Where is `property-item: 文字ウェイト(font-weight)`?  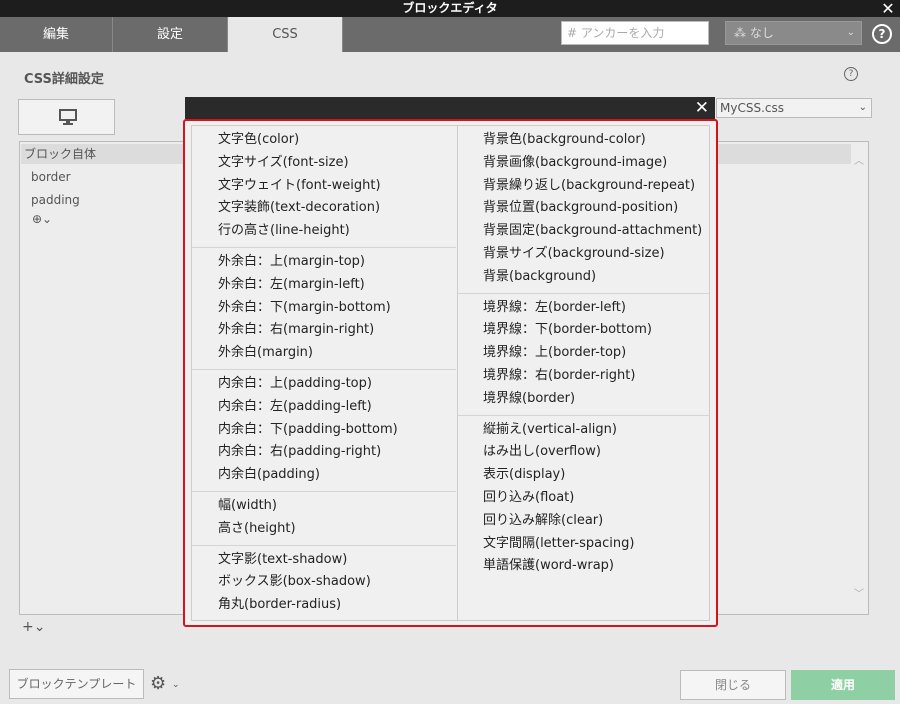 property-item: 文字ウェイト(font-weight) is located at coordinates (324, 186).